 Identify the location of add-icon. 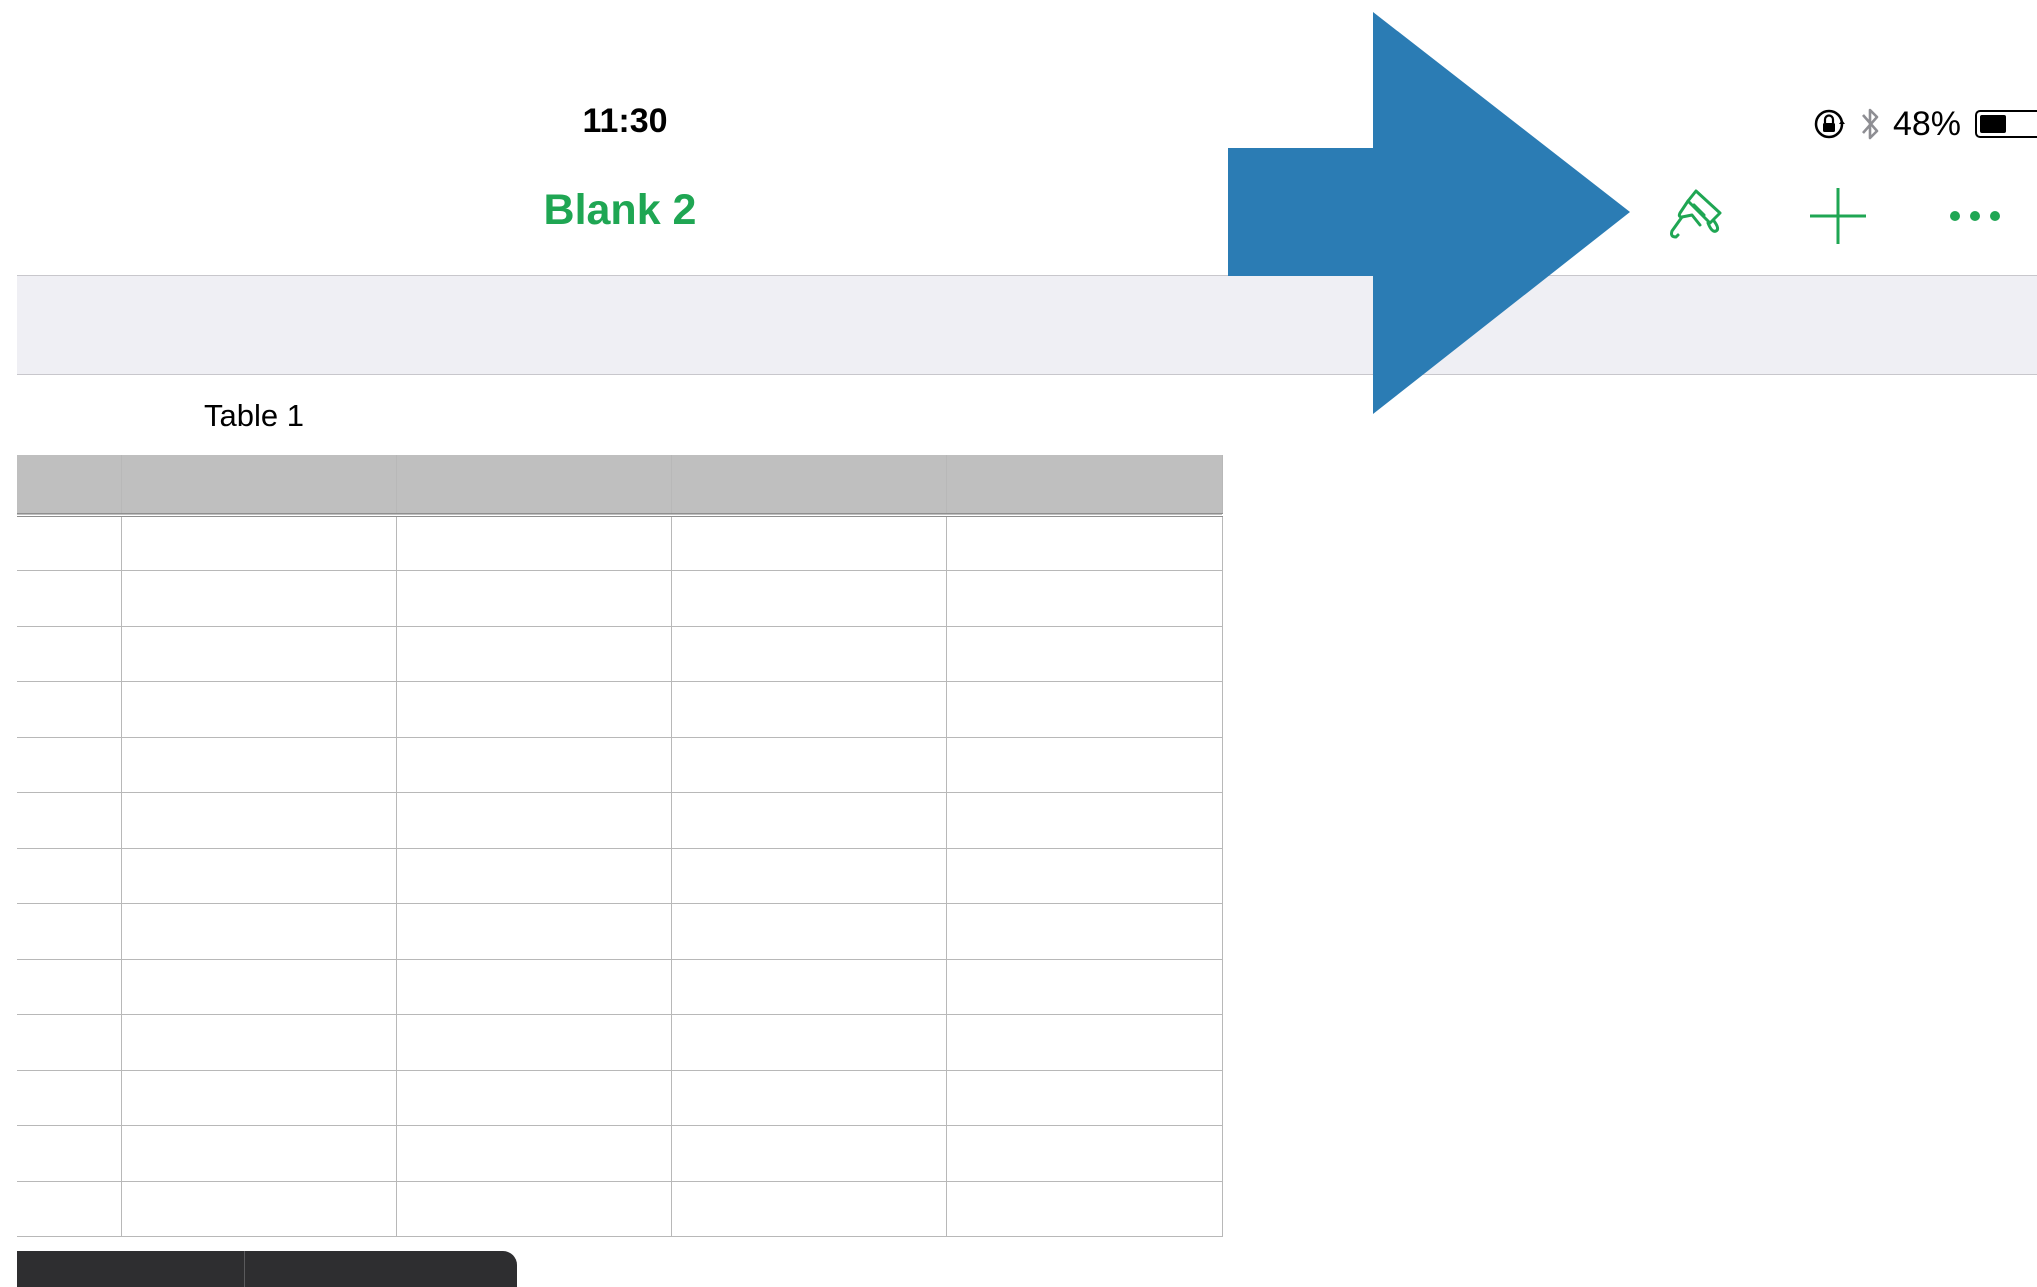
(1838, 216).